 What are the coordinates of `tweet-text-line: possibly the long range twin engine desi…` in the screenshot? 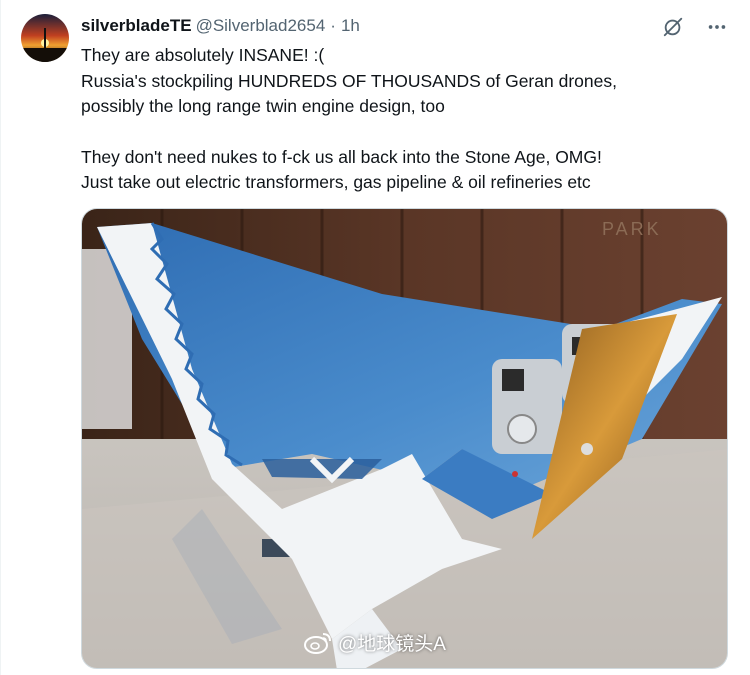 It's located at (263, 106).